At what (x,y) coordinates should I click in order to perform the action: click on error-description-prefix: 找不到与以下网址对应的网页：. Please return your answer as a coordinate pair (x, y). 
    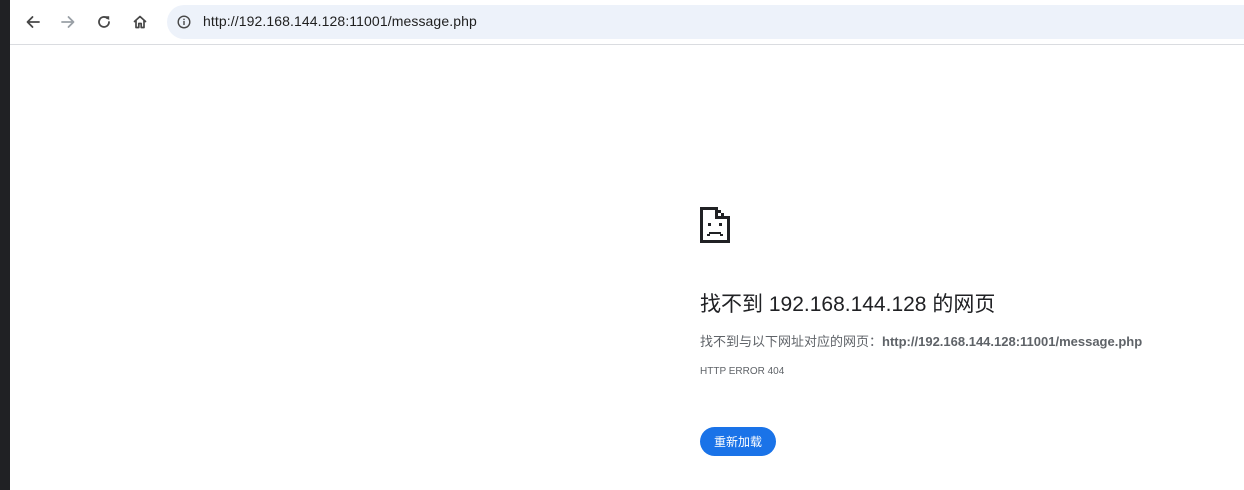
    Looking at the image, I should click on (791, 341).